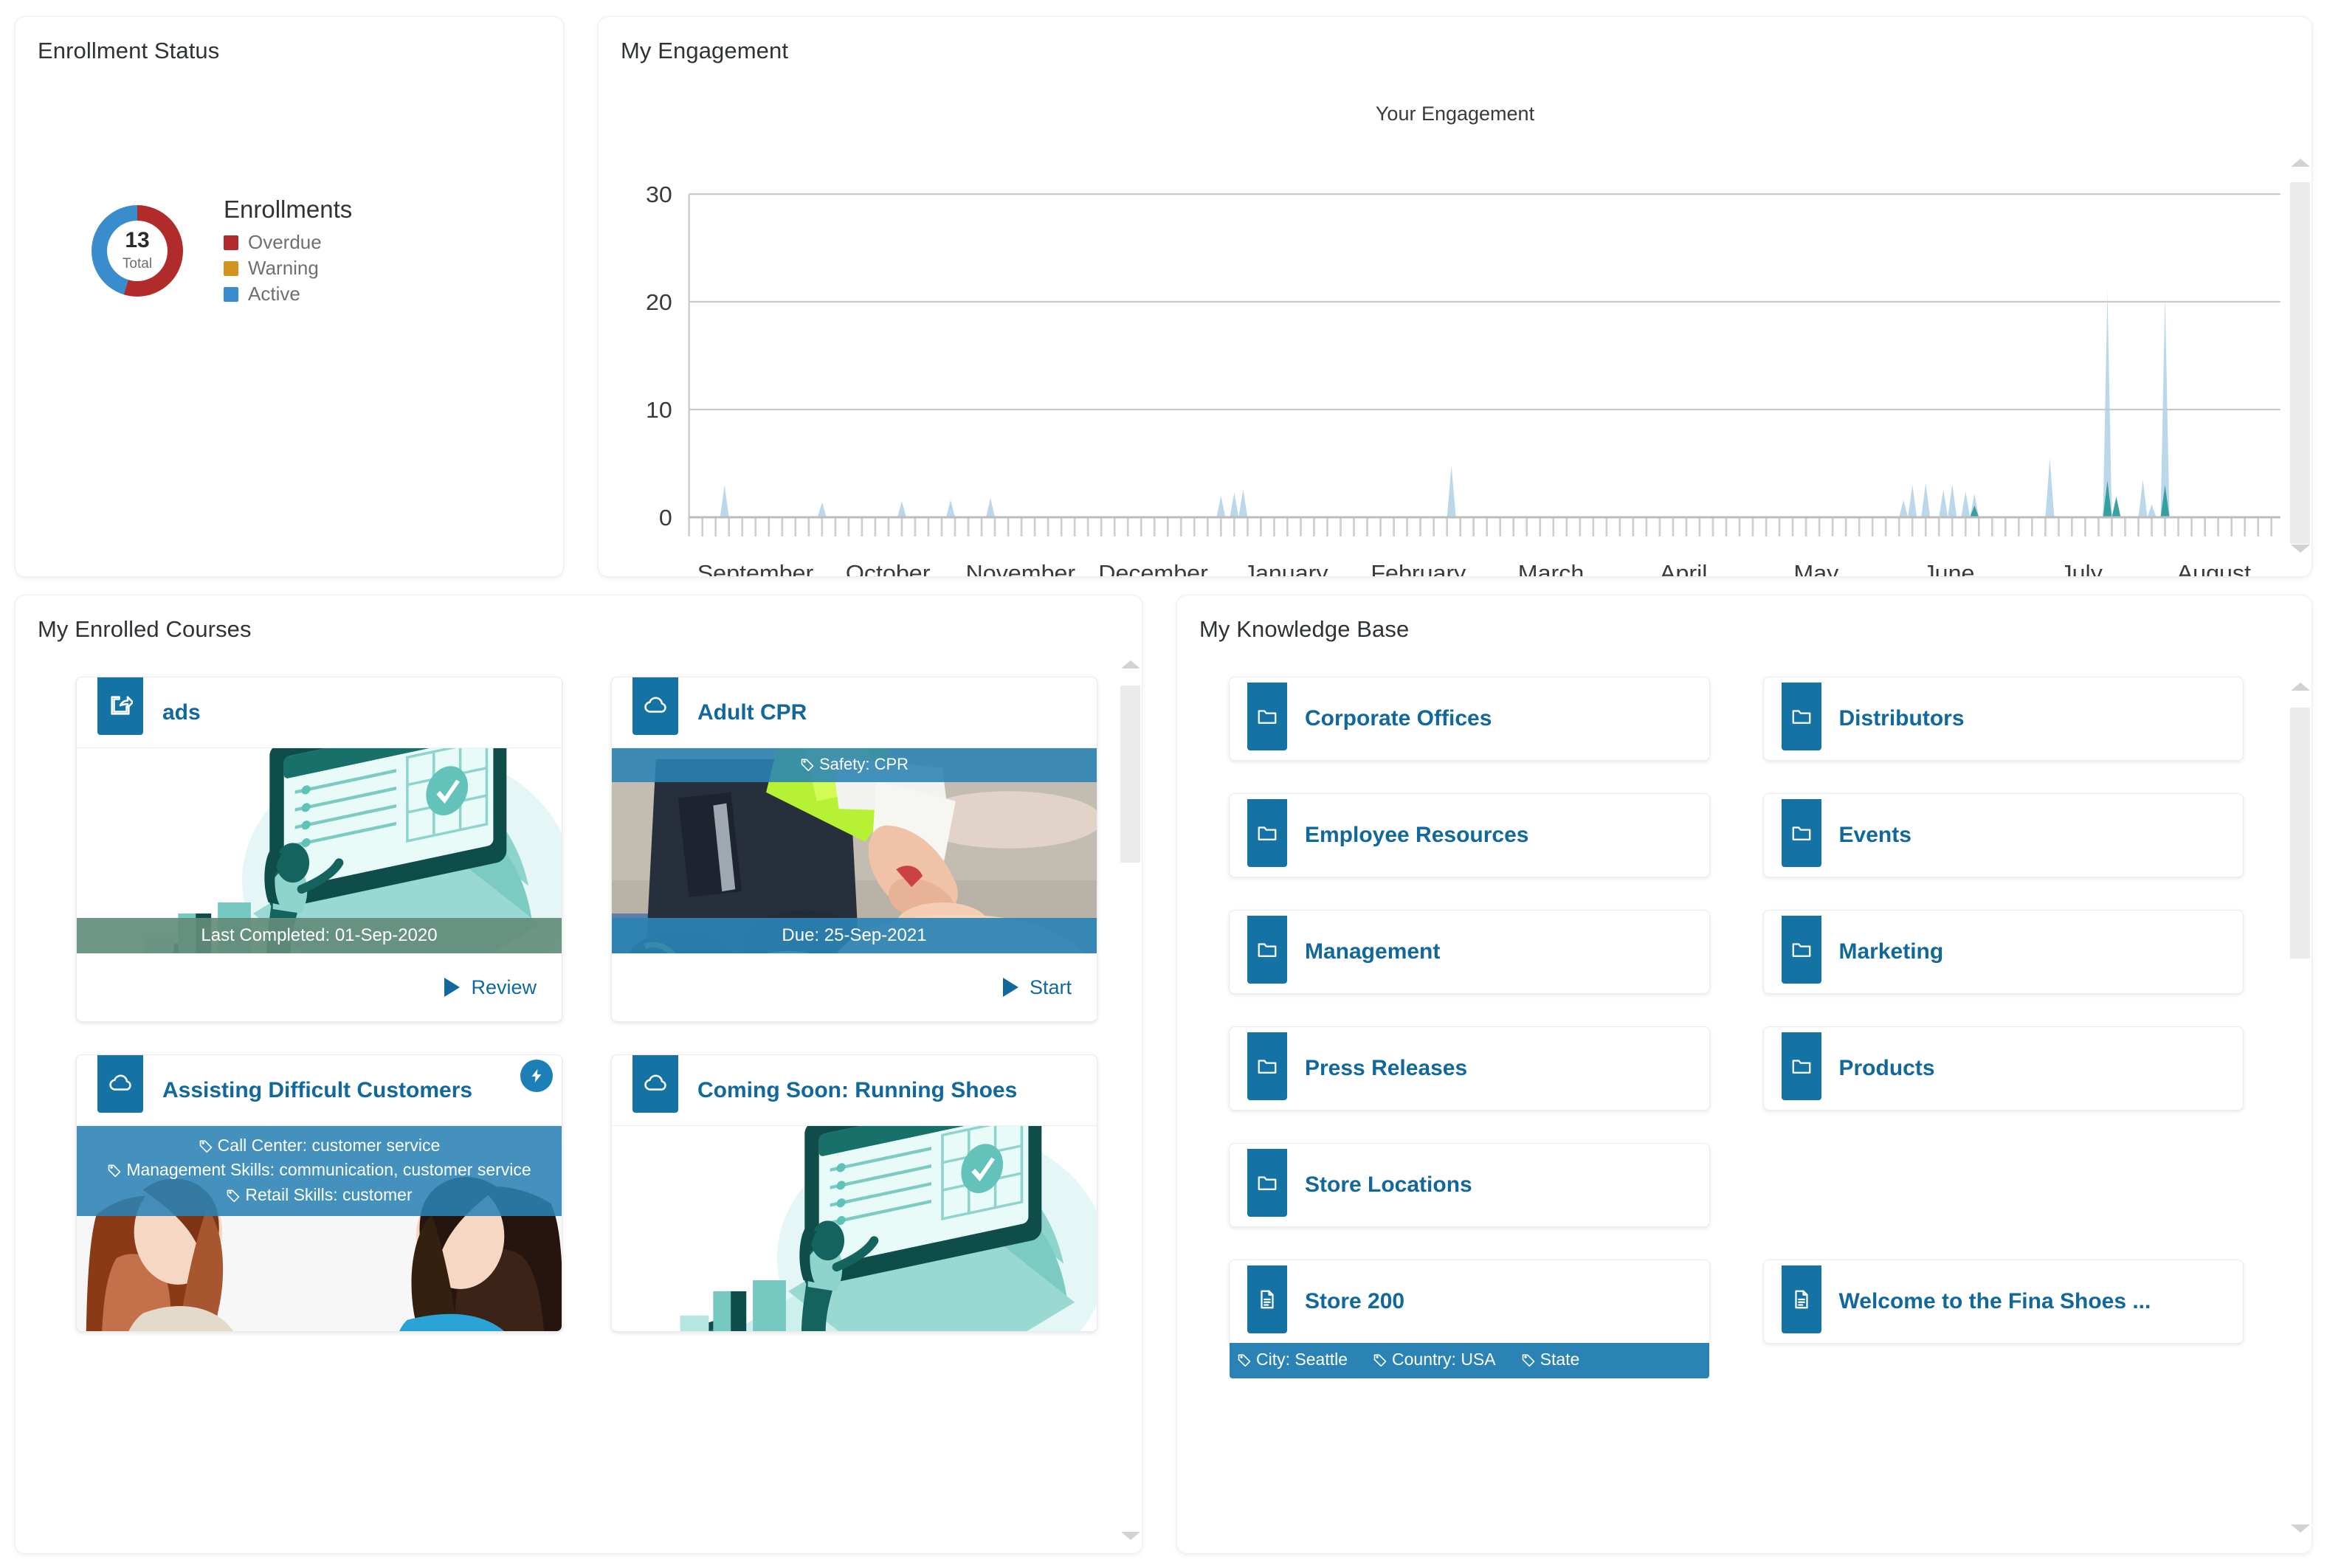 The width and height of the screenshot is (2327, 1568). What do you see at coordinates (854, 712) in the screenshot?
I see `course-header: Adult CPR` at bounding box center [854, 712].